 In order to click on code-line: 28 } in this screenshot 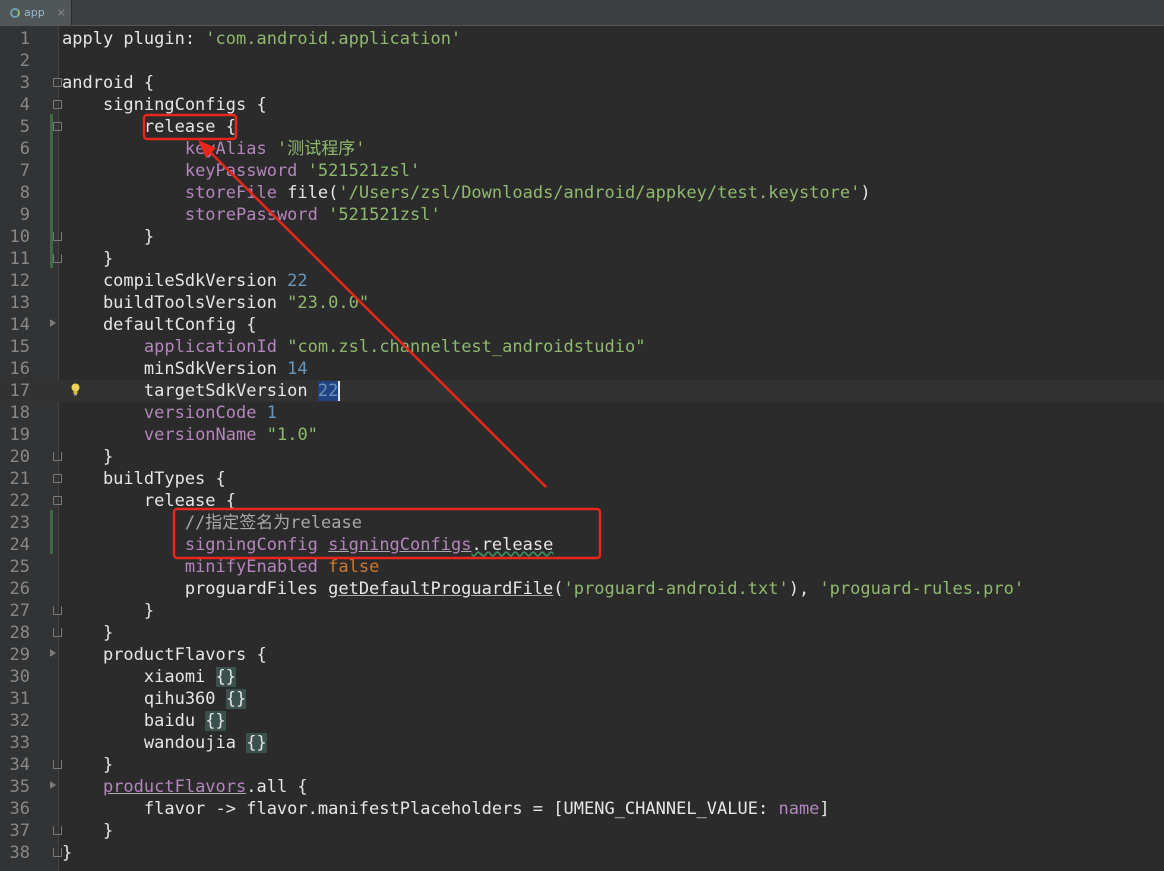, I will do `click(582, 633)`.